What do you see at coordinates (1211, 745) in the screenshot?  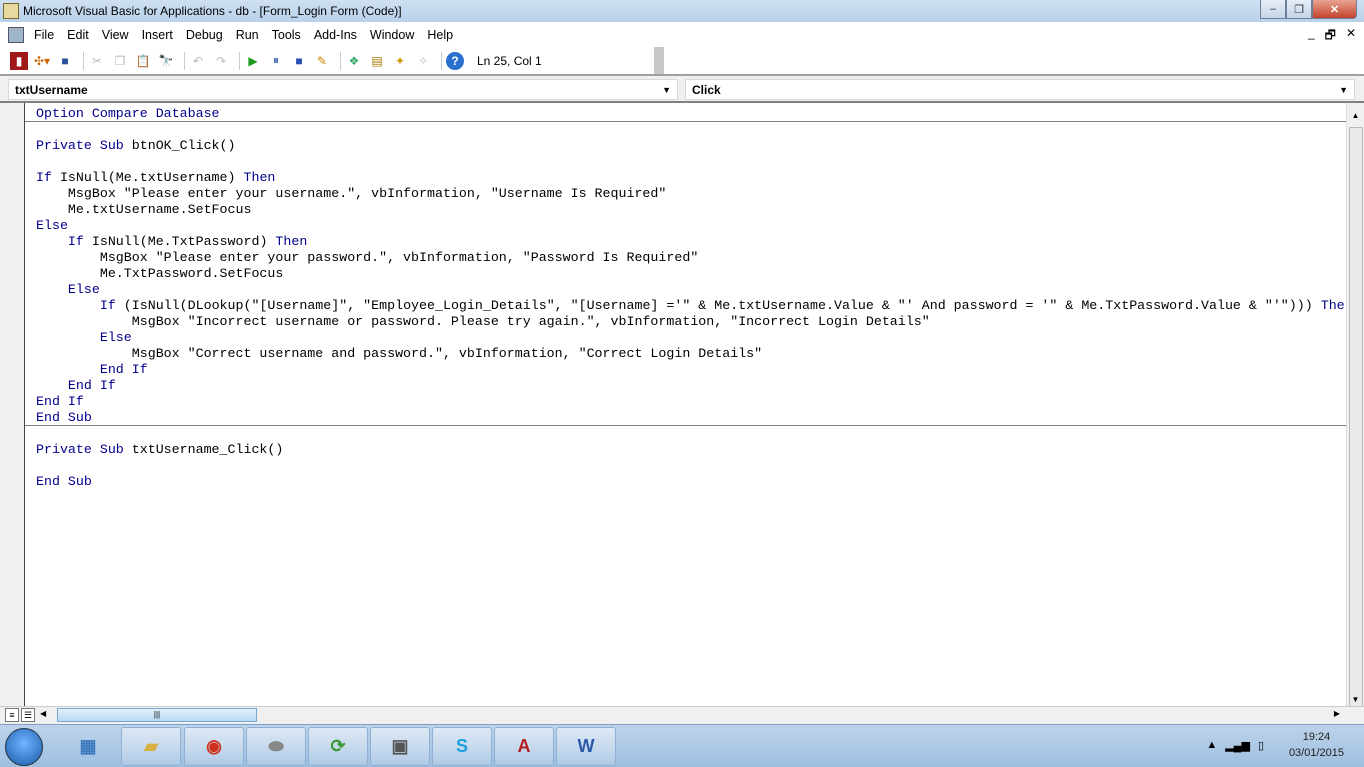 I see `show-hidden-icons-icon: ▲` at bounding box center [1211, 745].